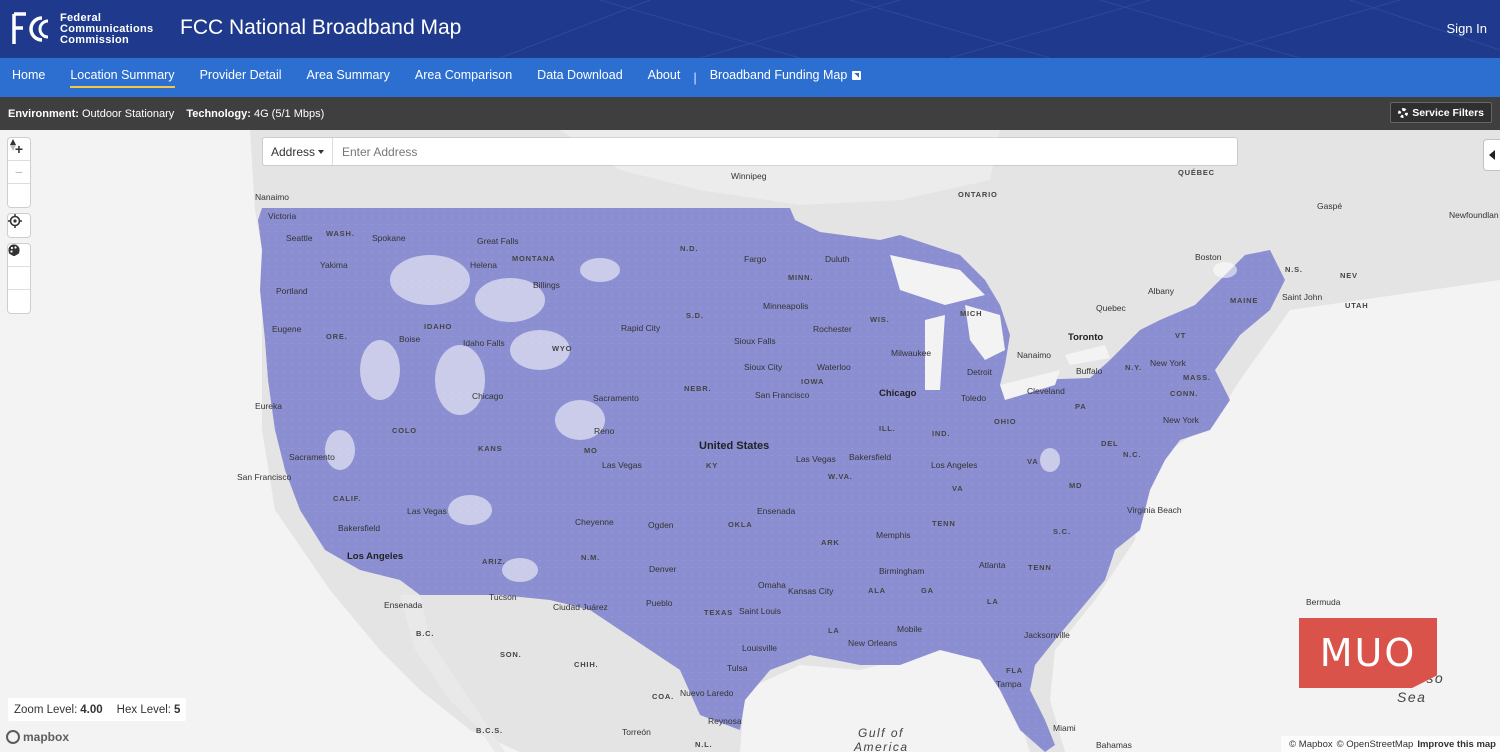  I want to click on hex-level-value: 5, so click(177, 709).